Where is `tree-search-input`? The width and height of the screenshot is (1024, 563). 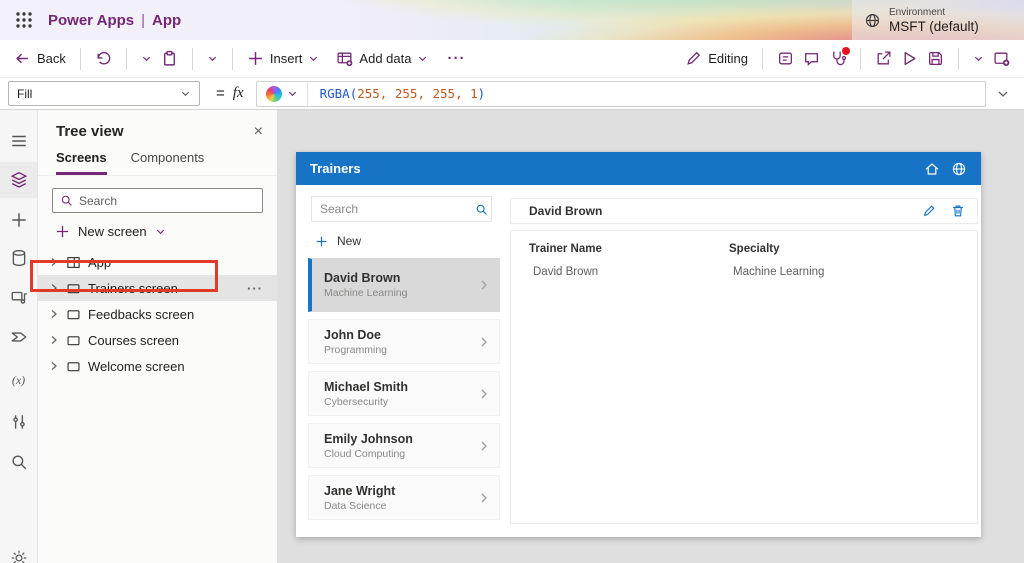
tree-search-input is located at coordinates (167, 200).